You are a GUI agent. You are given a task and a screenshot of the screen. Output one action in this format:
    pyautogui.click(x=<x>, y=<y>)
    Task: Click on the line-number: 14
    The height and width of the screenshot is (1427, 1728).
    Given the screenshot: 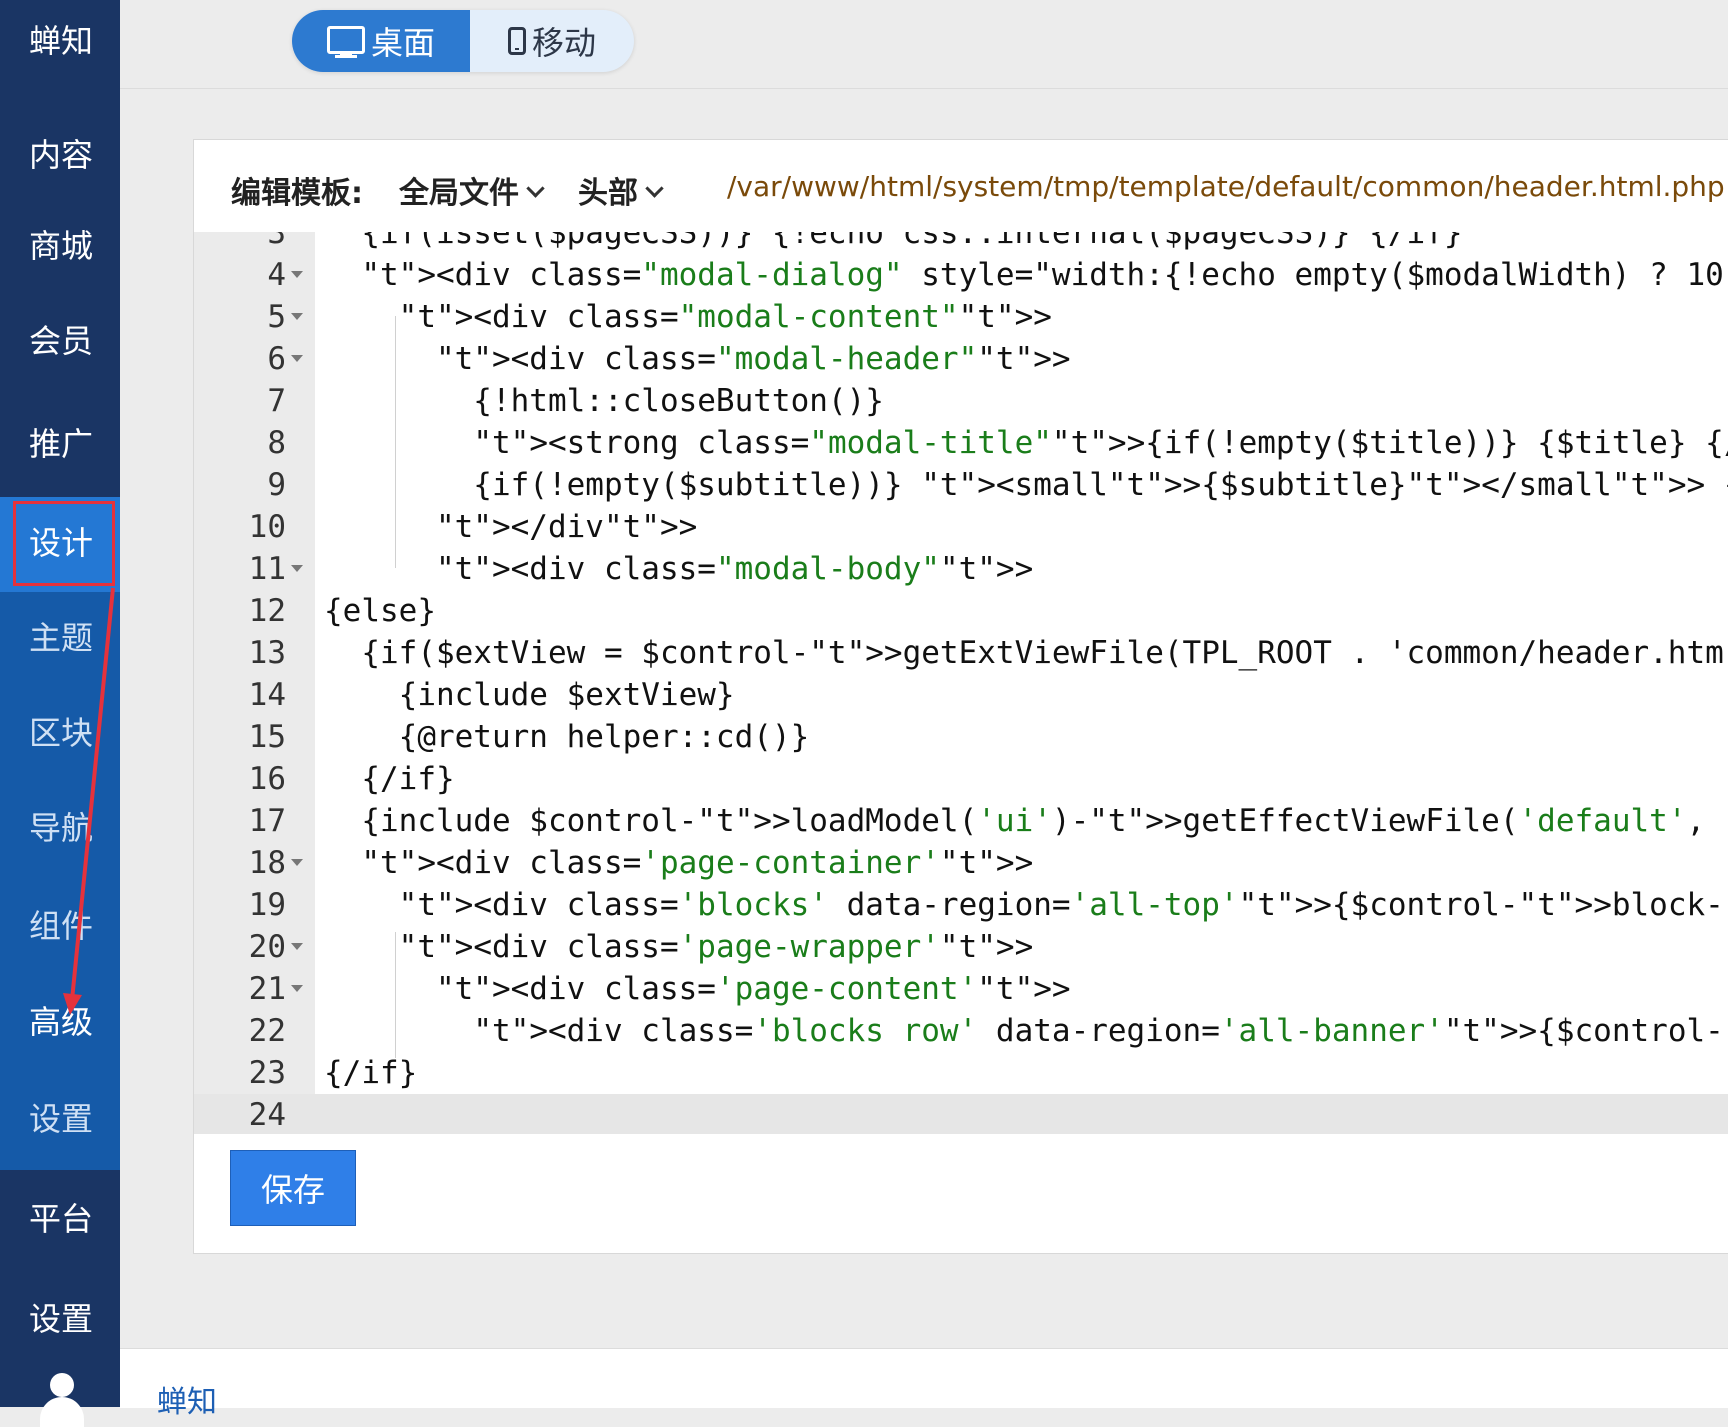 What is the action you would take?
    pyautogui.click(x=267, y=695)
    